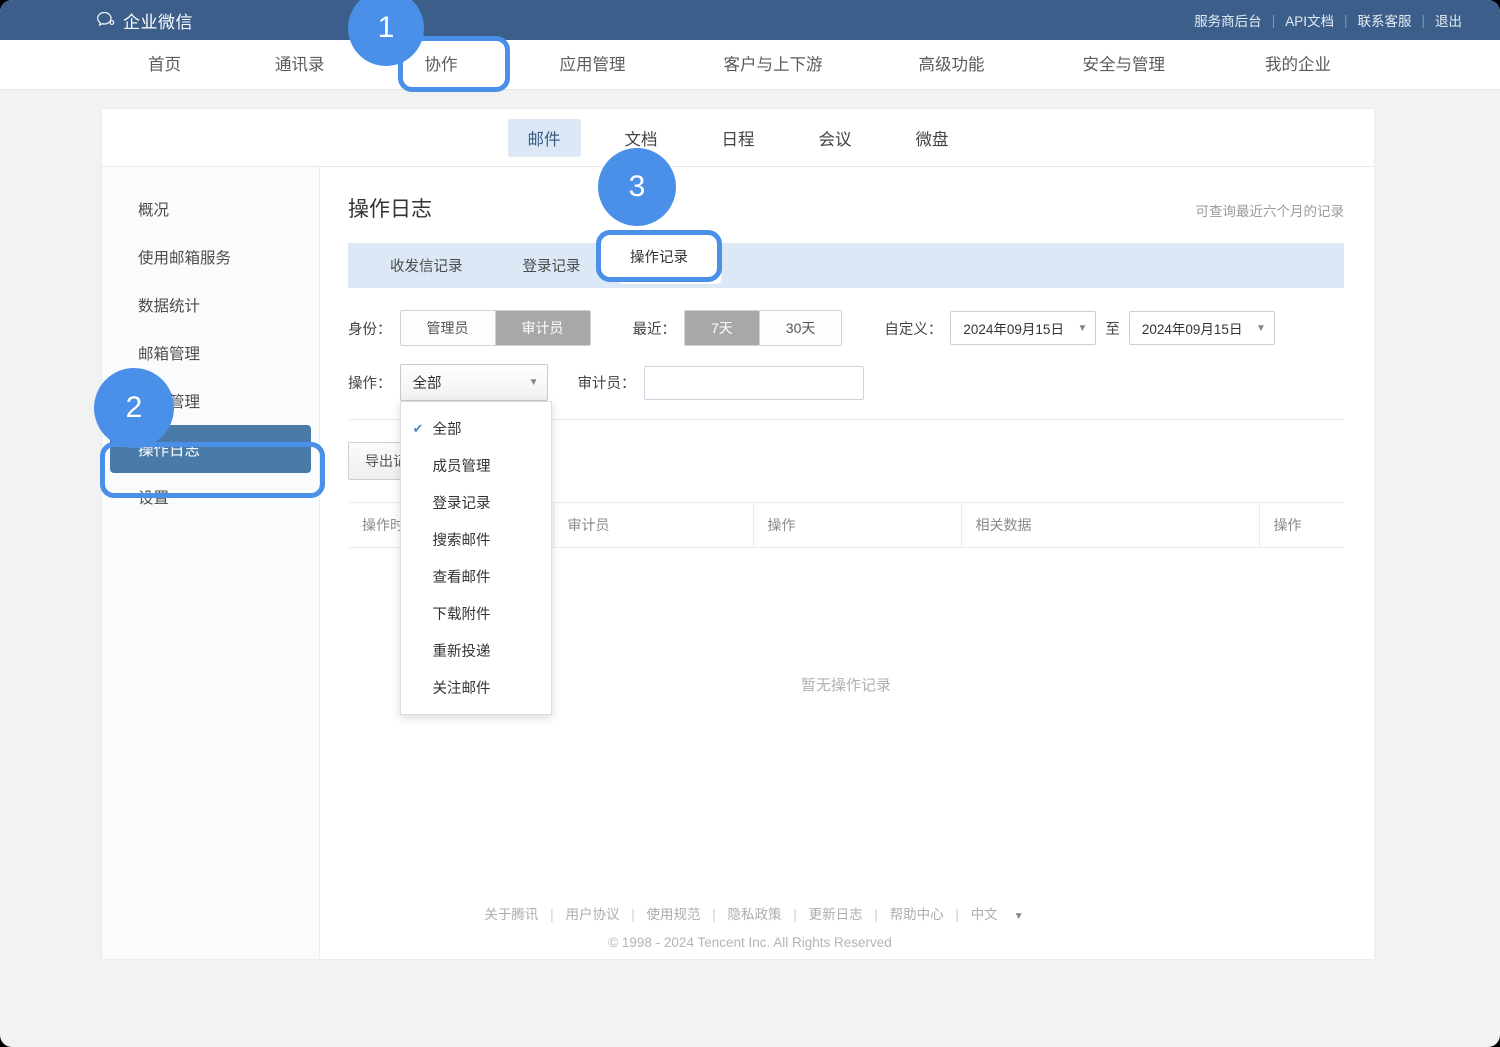  I want to click on topbar-links: 服务商后台 | API文档 | 联系客服 | 退出, so click(1328, 20).